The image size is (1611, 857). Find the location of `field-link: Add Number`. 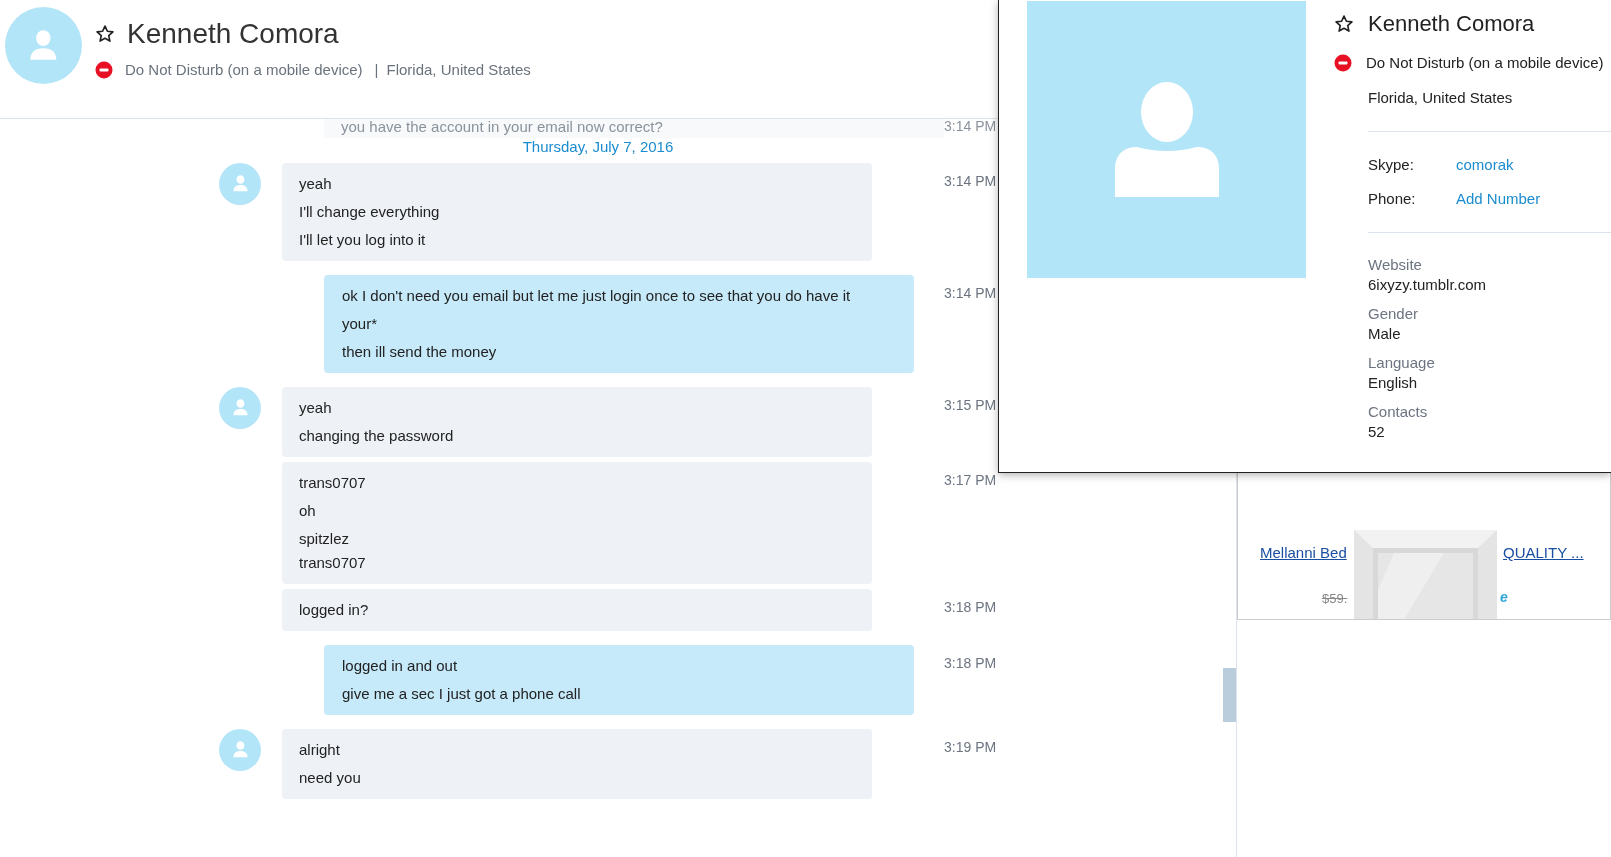

field-link: Add Number is located at coordinates (1498, 198).